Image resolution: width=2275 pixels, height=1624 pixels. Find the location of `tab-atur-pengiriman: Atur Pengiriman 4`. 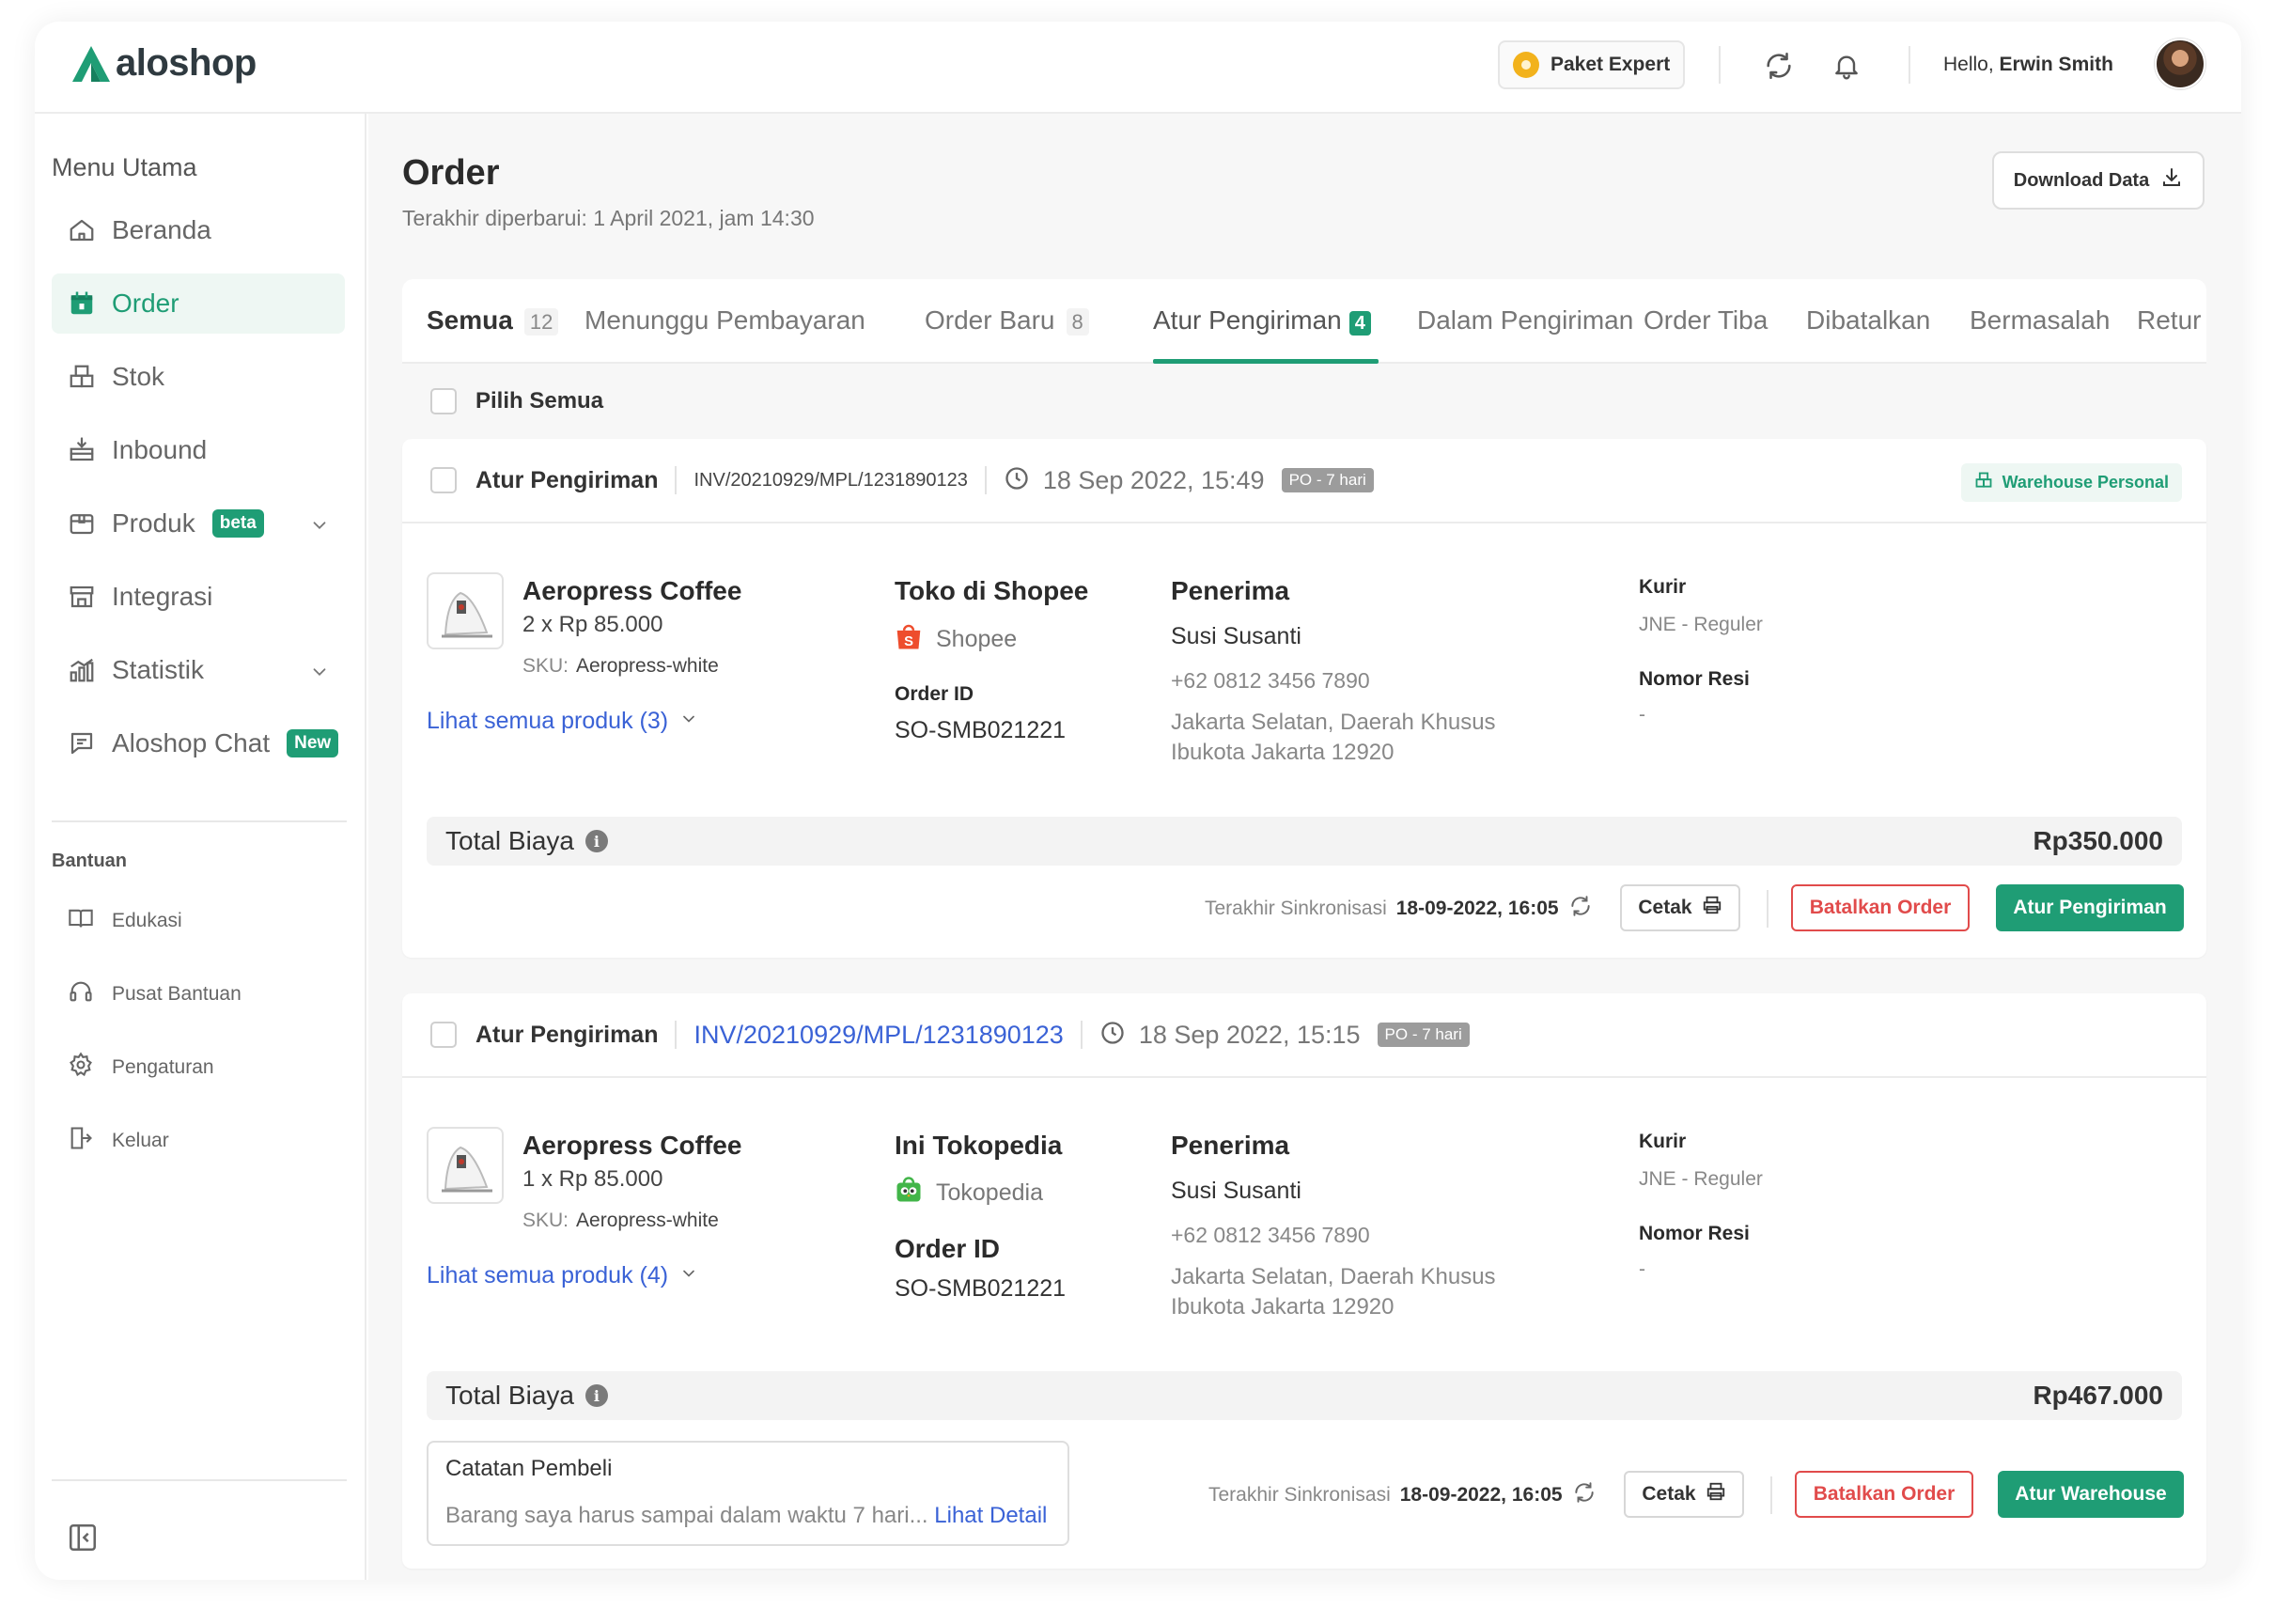

tab-atur-pengiriman: Atur Pengiriman 4 is located at coordinates (1262, 320).